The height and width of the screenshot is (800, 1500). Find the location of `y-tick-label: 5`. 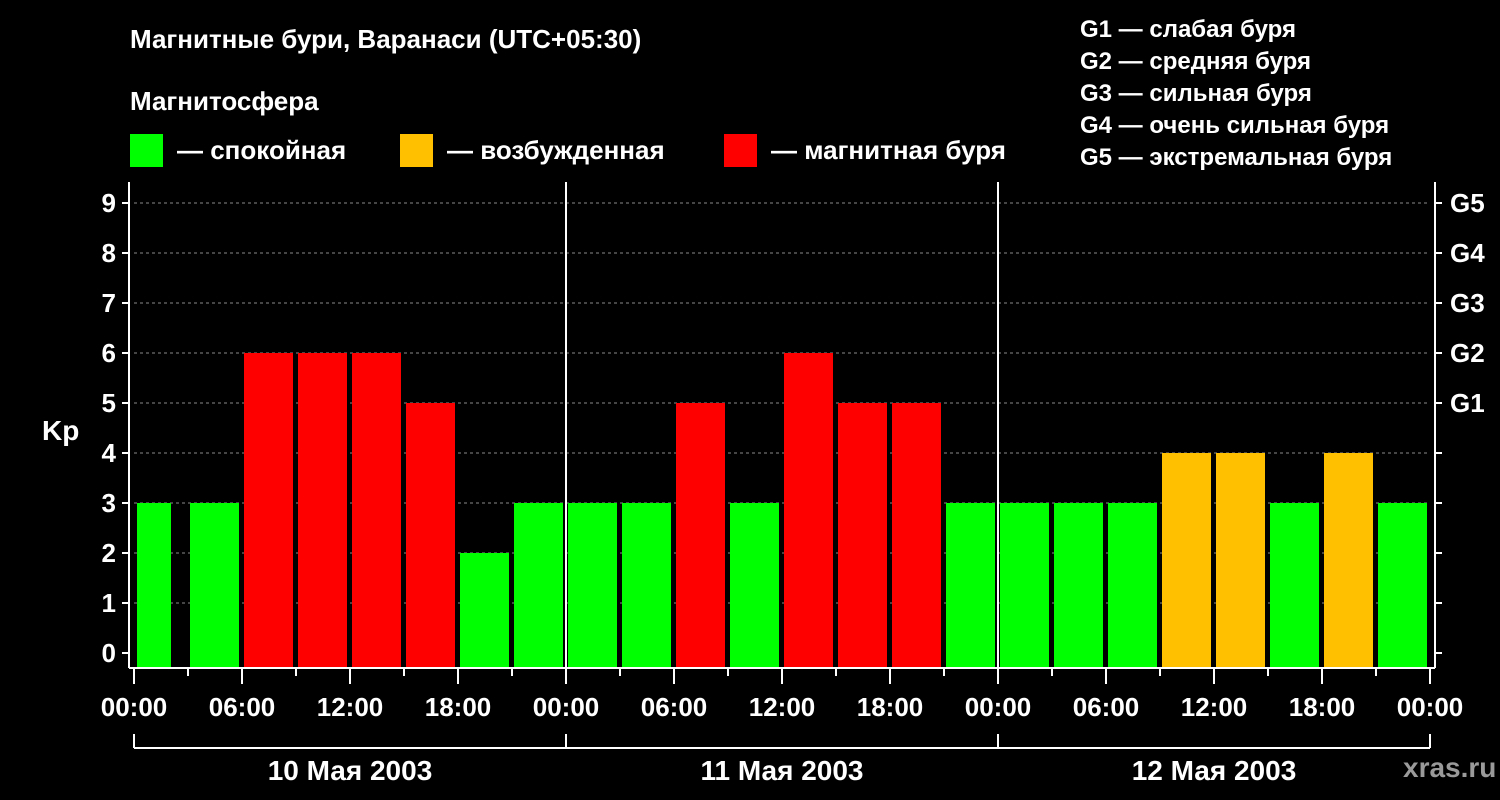

y-tick-label: 5 is located at coordinates (109, 403).